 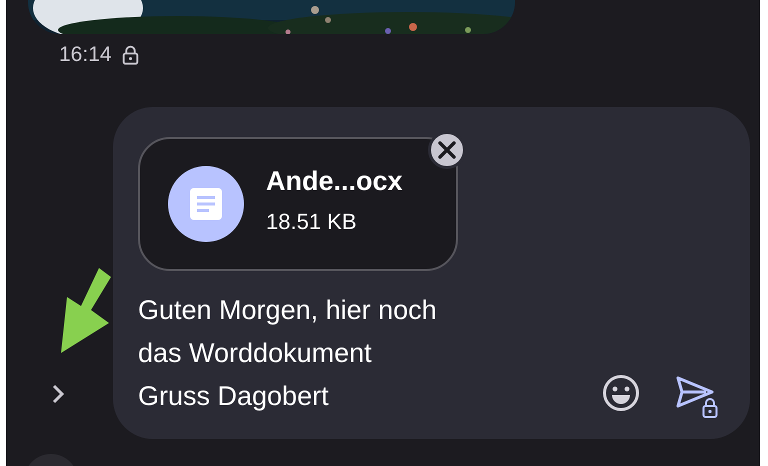 What do you see at coordinates (298, 204) in the screenshot?
I see `attachment-card: Ande...ocx 18.51 KB` at bounding box center [298, 204].